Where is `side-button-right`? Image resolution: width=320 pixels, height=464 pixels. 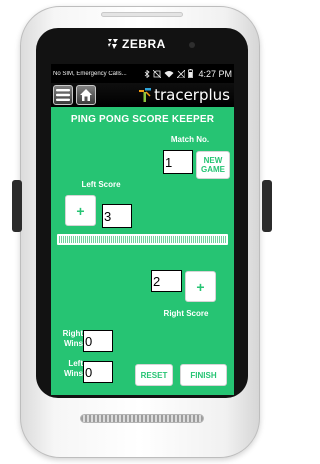 side-button-right is located at coordinates (267, 206).